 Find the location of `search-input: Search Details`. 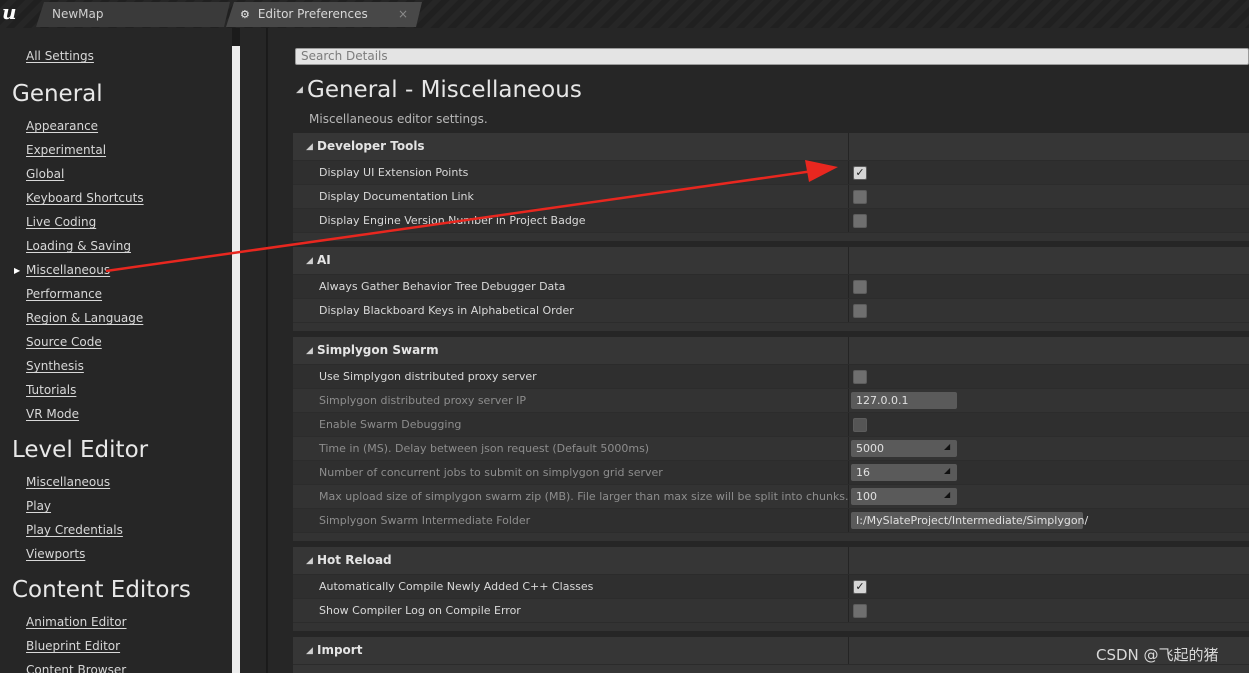

search-input: Search Details is located at coordinates (772, 56).